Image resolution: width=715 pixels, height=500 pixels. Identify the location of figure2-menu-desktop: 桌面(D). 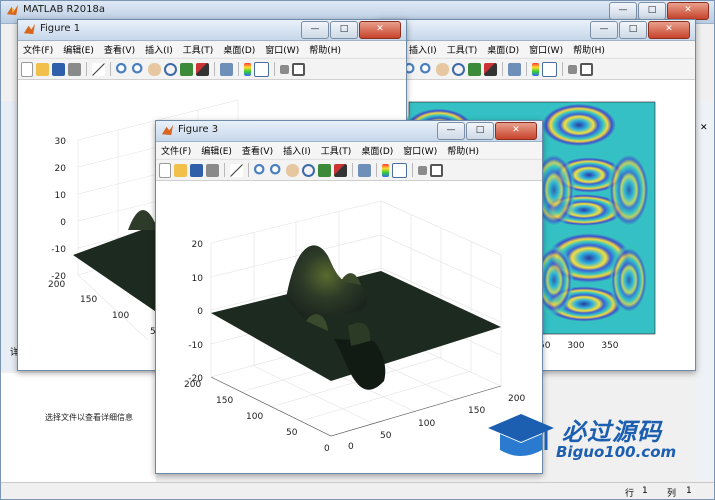
(503, 49).